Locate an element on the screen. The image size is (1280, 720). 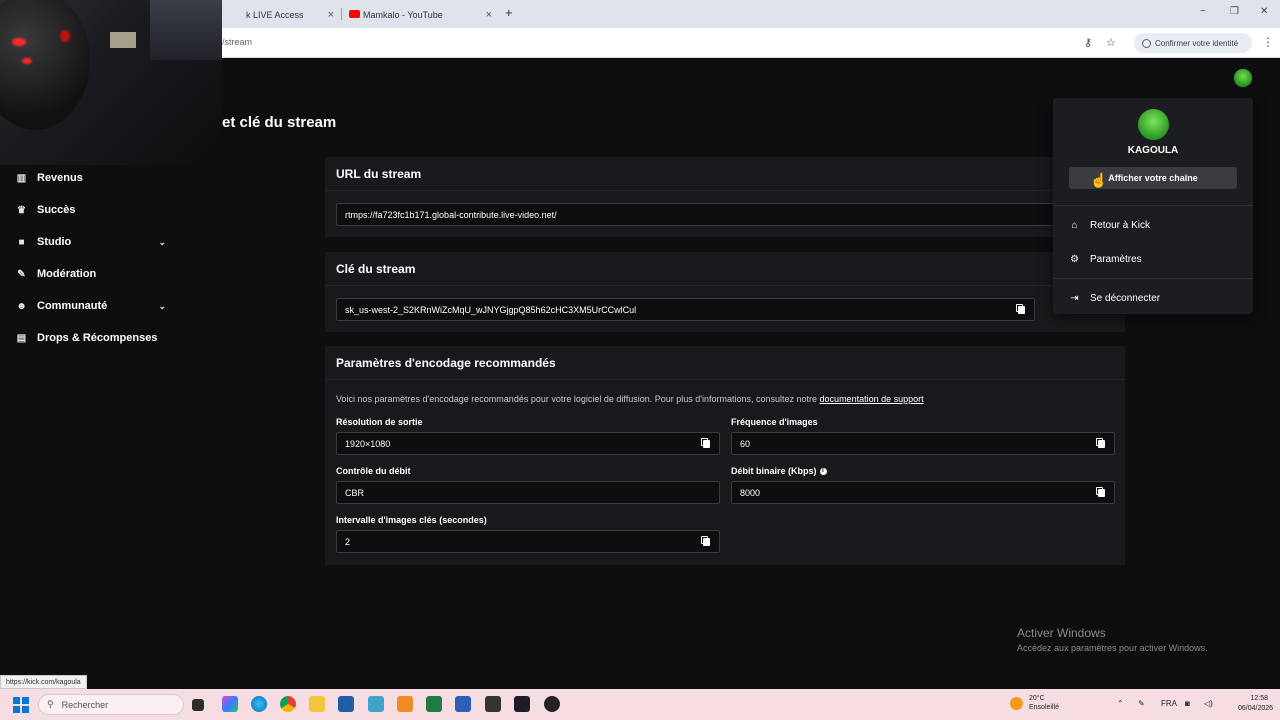
task-view-icon is located at coordinates (198, 705).